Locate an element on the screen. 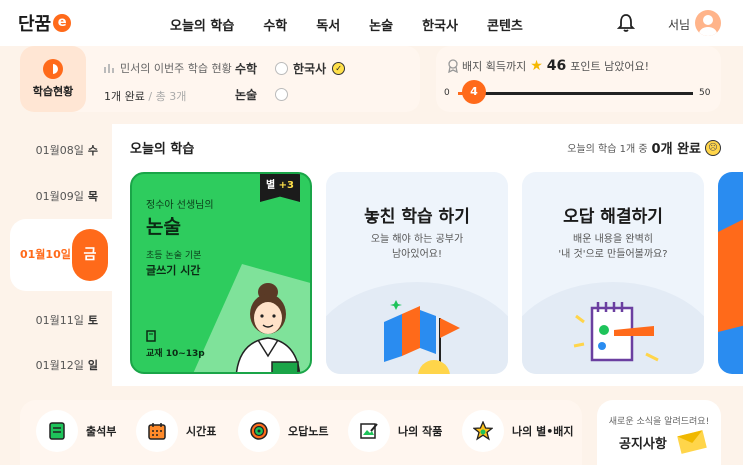 This screenshot has width=743, height=465. top-header: 단꿈 e 오늘의 학습 수학 독서 논술 한국사 콘텐츠 서님 is located at coordinates (371, 23).